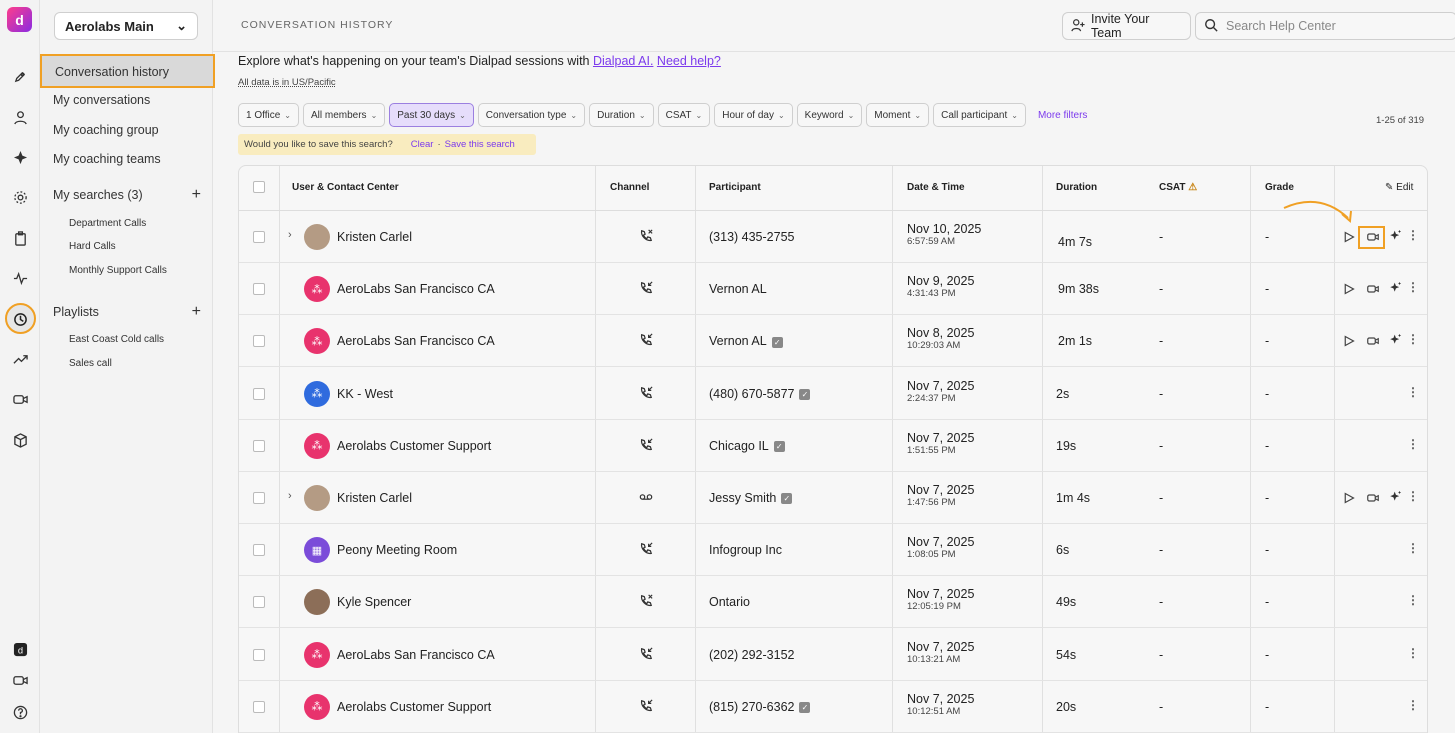 The height and width of the screenshot is (733, 1455). I want to click on rocket-icon, so click(20, 76).